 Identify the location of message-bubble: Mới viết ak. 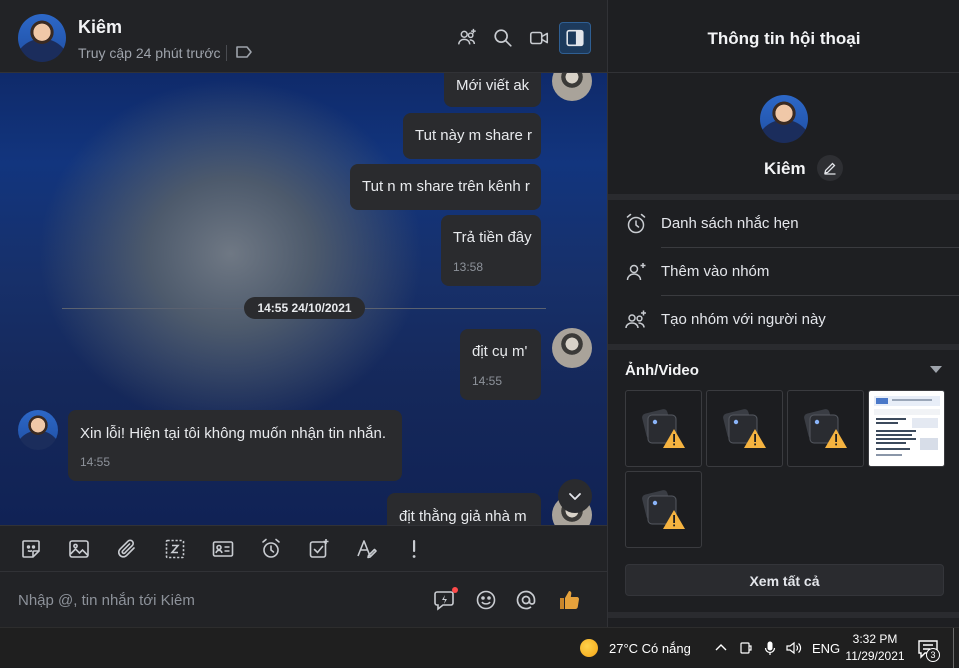
(492, 90).